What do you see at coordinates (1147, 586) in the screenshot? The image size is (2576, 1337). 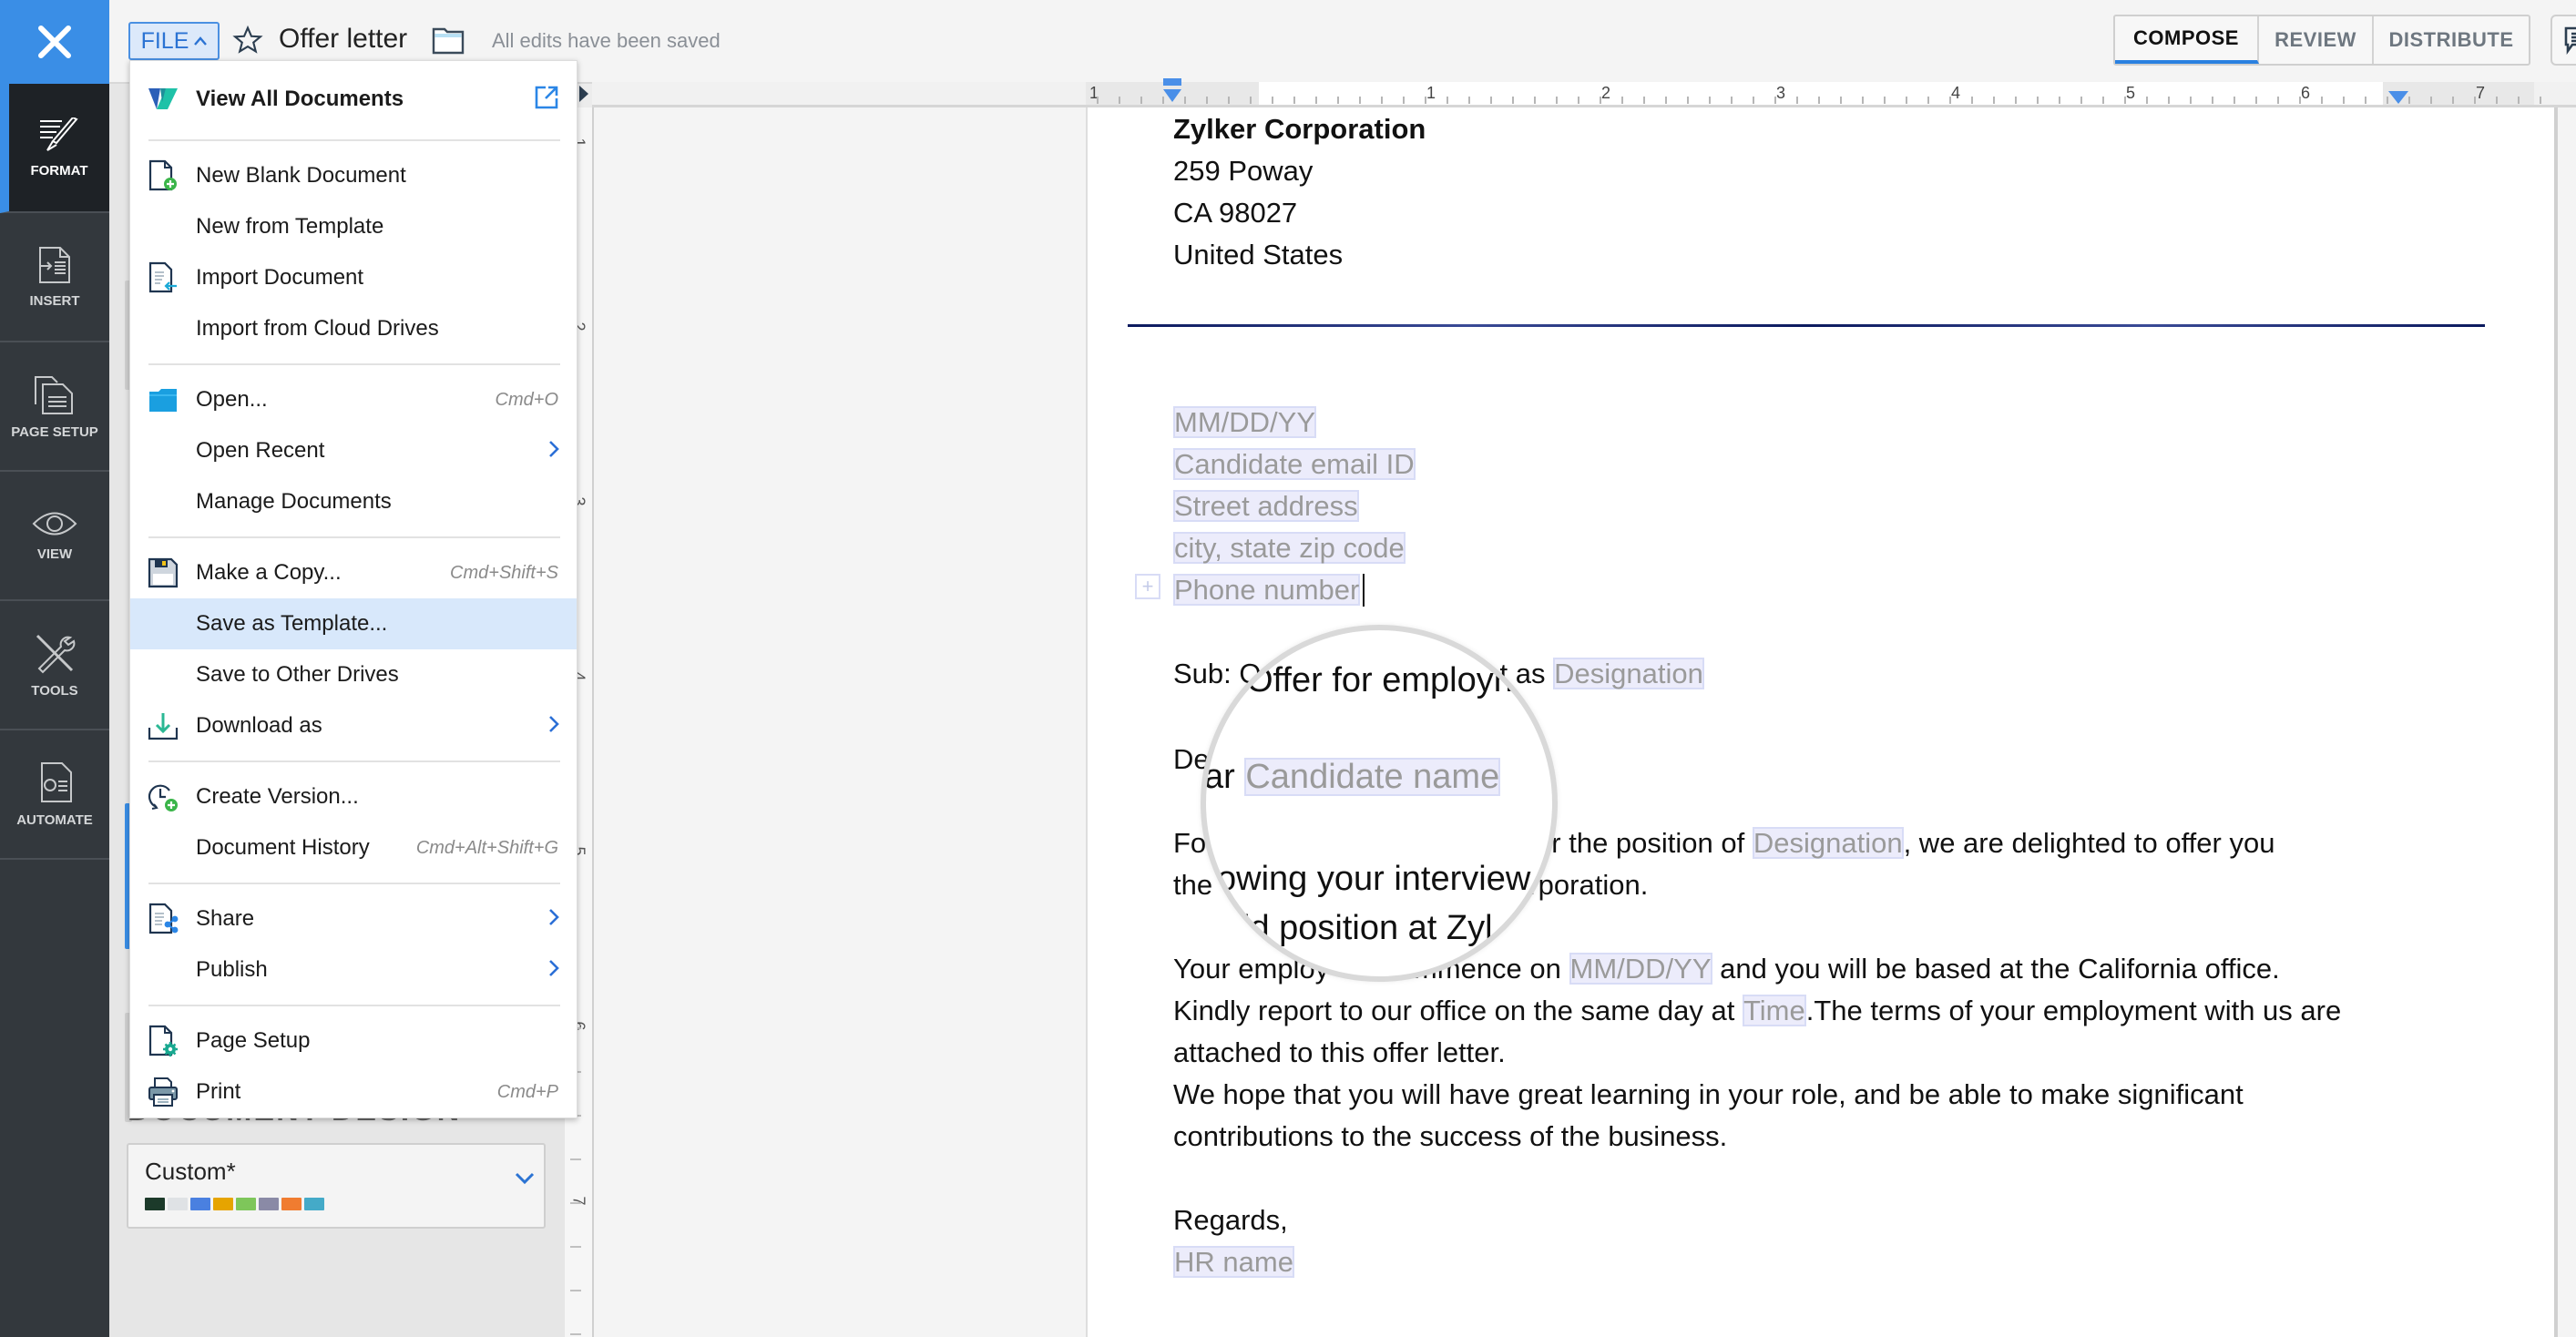 I see `add-field-button: +` at bounding box center [1147, 586].